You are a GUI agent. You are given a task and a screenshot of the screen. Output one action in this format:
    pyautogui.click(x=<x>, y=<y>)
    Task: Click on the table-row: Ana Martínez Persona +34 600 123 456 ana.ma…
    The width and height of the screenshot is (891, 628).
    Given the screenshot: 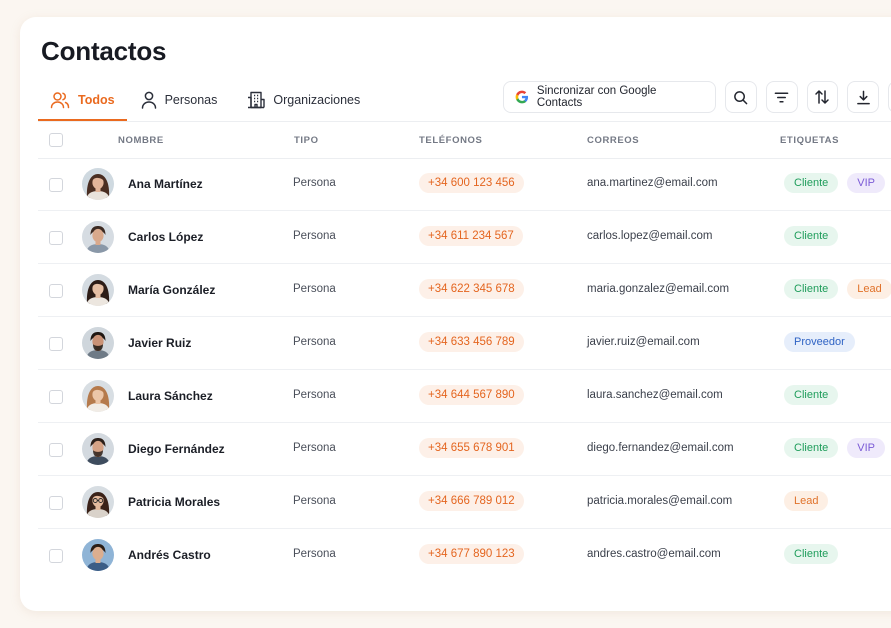 What is the action you would take?
    pyautogui.click(x=464, y=184)
    